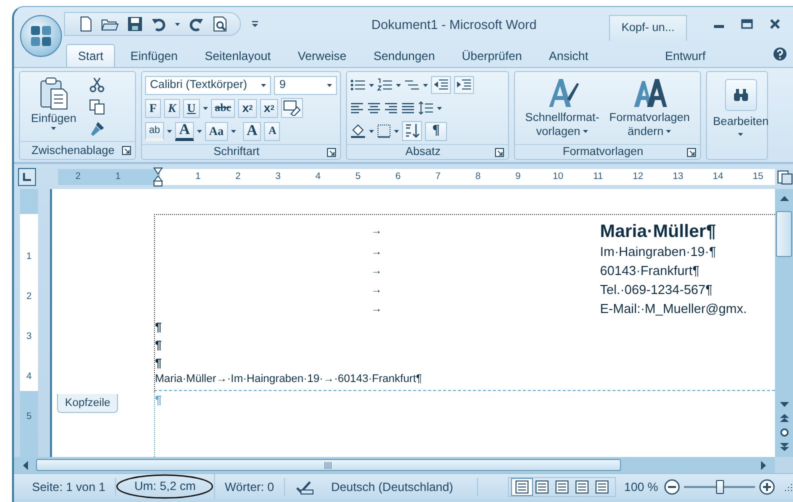 The height and width of the screenshot is (502, 793). I want to click on format-button: K, so click(172, 108).